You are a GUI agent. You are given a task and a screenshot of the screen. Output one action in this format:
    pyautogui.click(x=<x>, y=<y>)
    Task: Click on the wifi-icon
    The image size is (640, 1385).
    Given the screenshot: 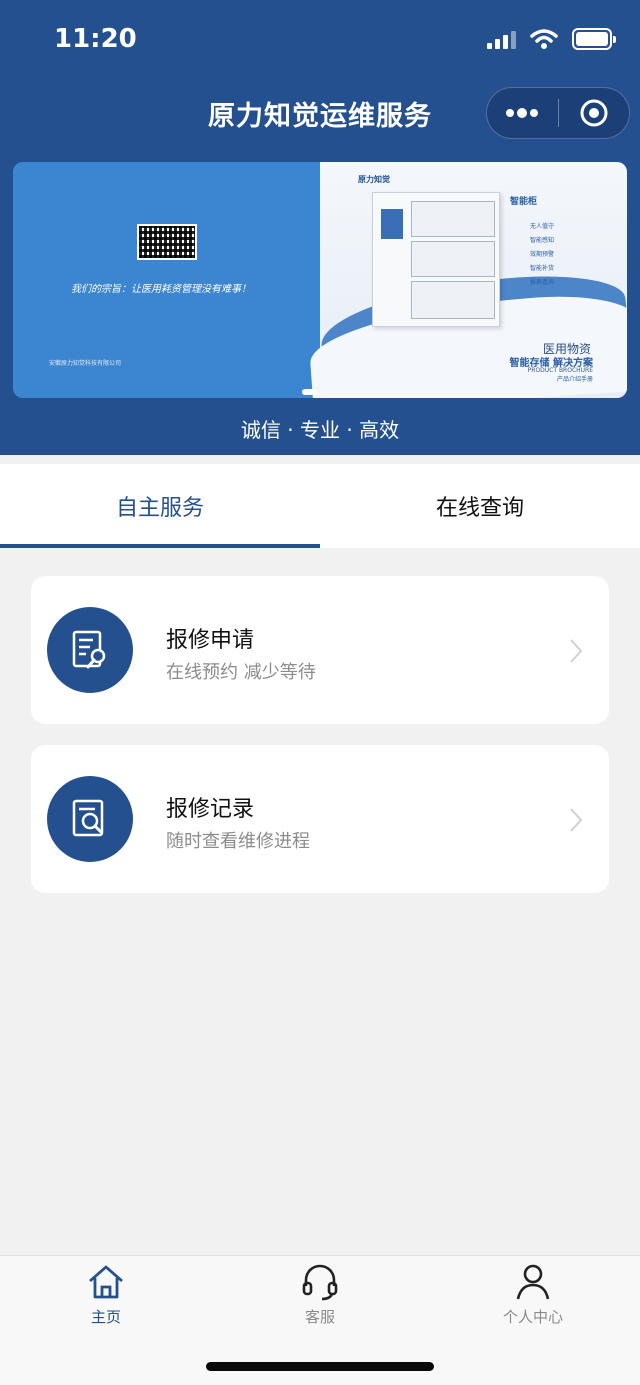 What is the action you would take?
    pyautogui.click(x=544, y=39)
    